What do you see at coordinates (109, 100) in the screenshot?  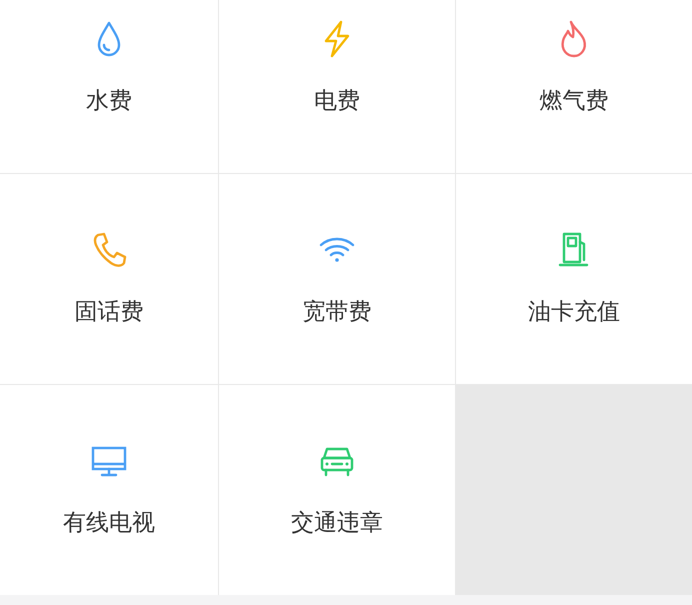 I see `service-label: 水费` at bounding box center [109, 100].